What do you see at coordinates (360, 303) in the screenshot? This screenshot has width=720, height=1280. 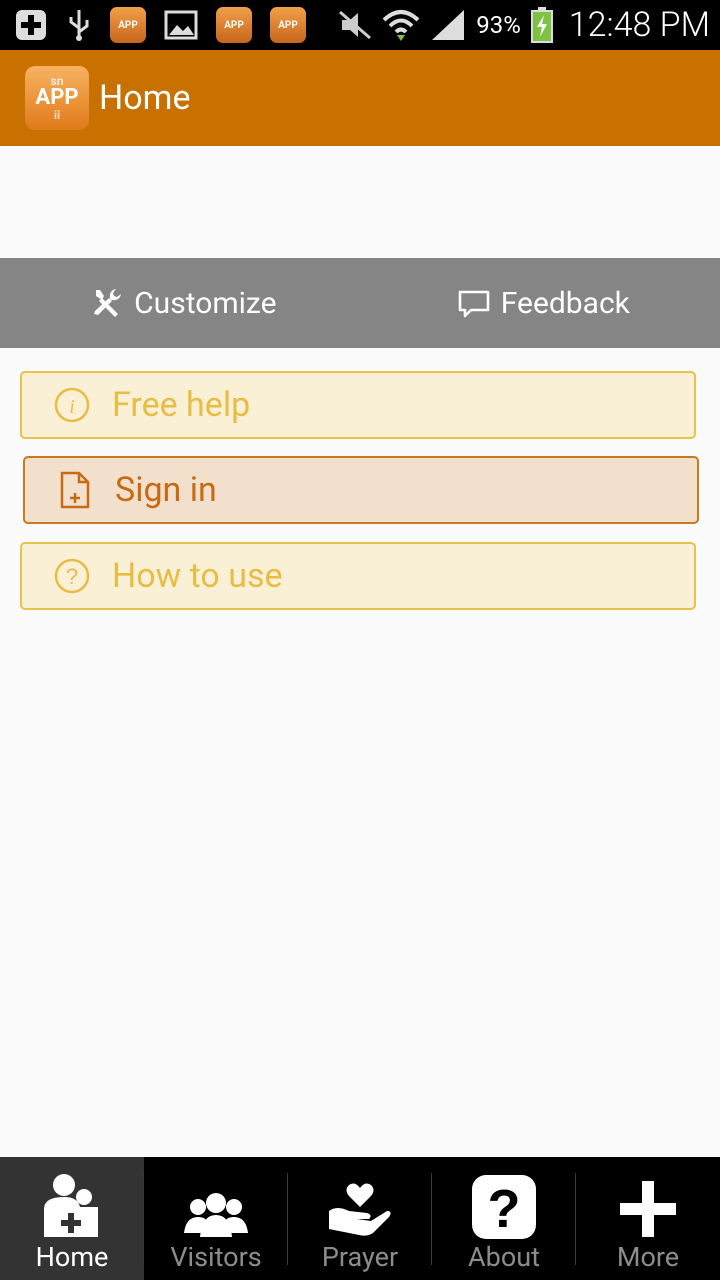 I see `toolbar: Customize Feedback` at bounding box center [360, 303].